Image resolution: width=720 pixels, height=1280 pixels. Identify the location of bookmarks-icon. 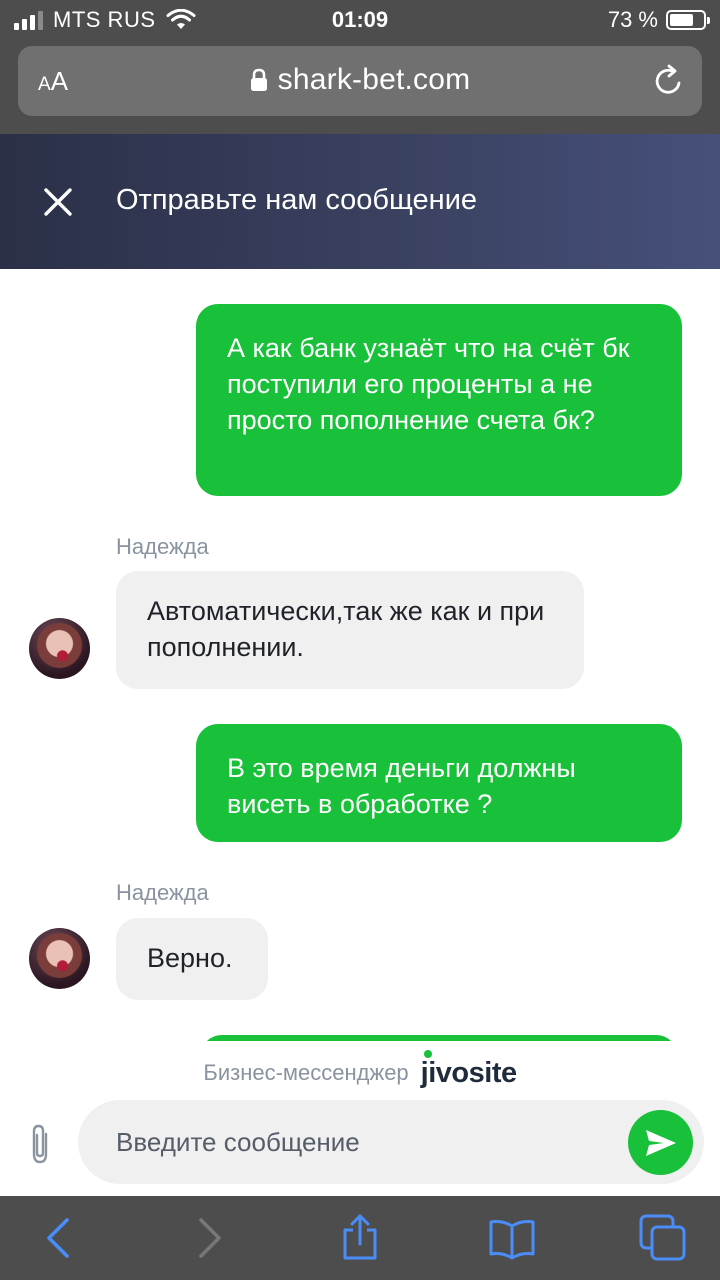
(512, 1238).